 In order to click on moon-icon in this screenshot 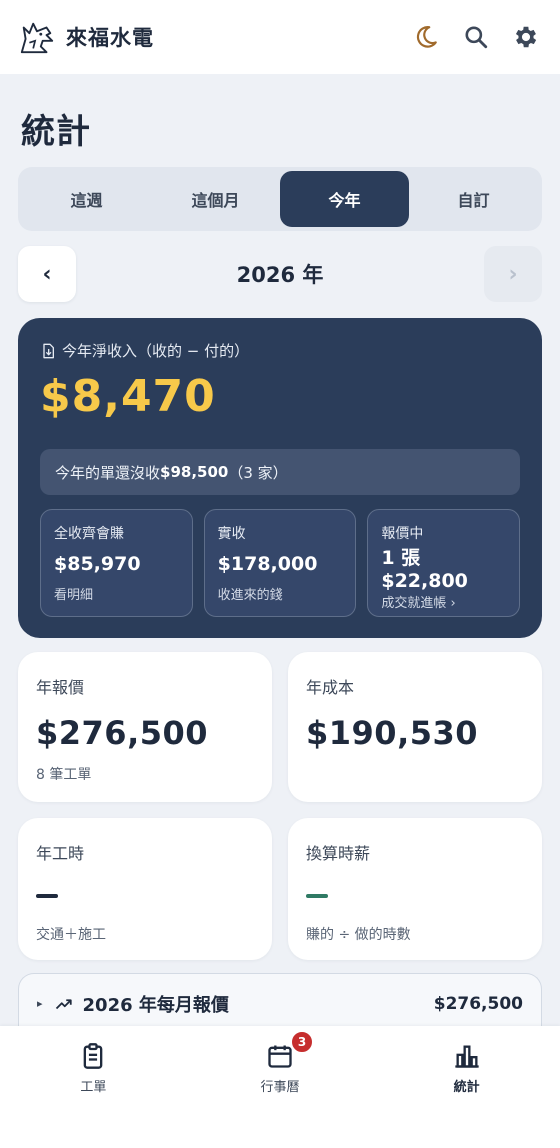, I will do `click(426, 37)`.